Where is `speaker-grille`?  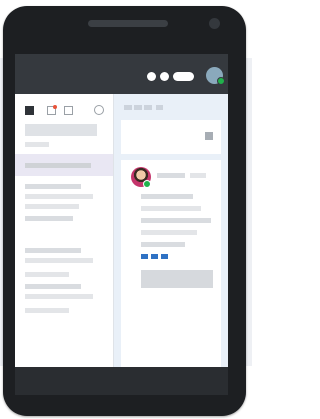
speaker-grille is located at coordinates (128, 23).